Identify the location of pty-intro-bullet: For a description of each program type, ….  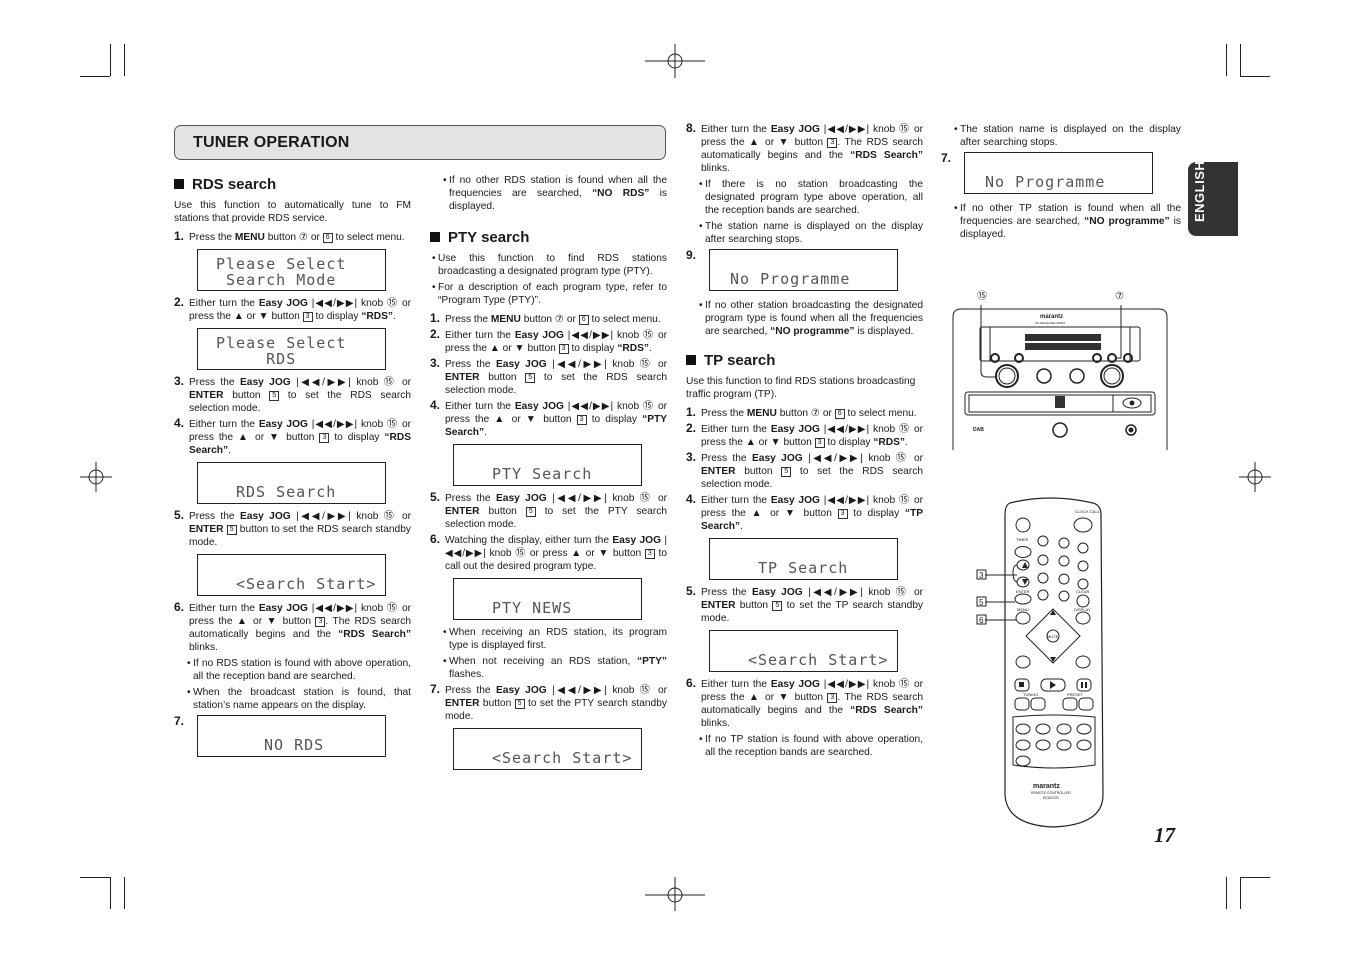
(548, 294).